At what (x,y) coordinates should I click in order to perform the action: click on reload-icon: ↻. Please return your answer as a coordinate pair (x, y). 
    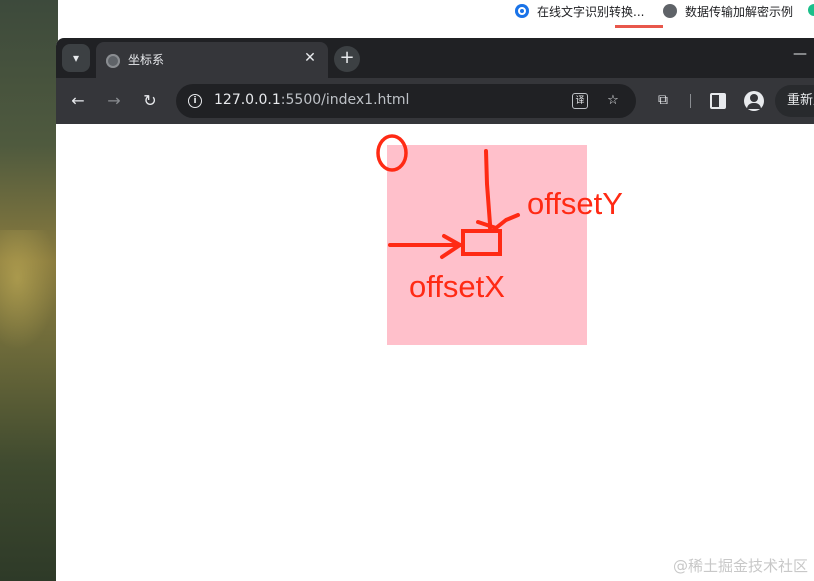
    Looking at the image, I should click on (150, 101).